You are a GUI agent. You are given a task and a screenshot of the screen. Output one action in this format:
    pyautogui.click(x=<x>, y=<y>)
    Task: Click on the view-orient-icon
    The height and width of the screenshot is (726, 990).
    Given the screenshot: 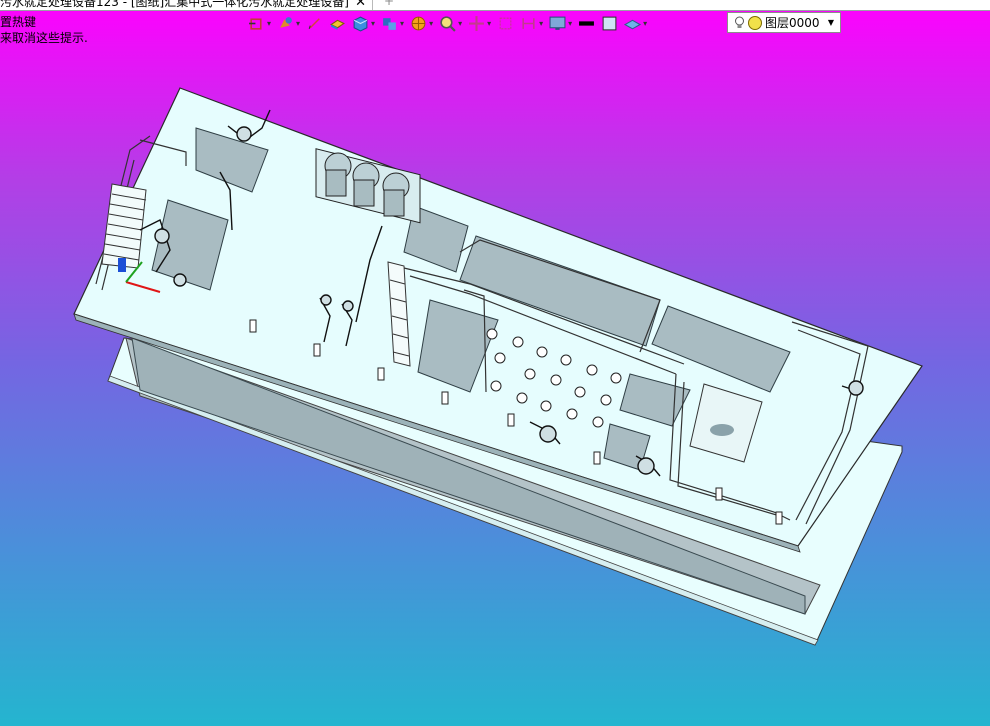 What is the action you would take?
    pyautogui.click(x=255, y=23)
    